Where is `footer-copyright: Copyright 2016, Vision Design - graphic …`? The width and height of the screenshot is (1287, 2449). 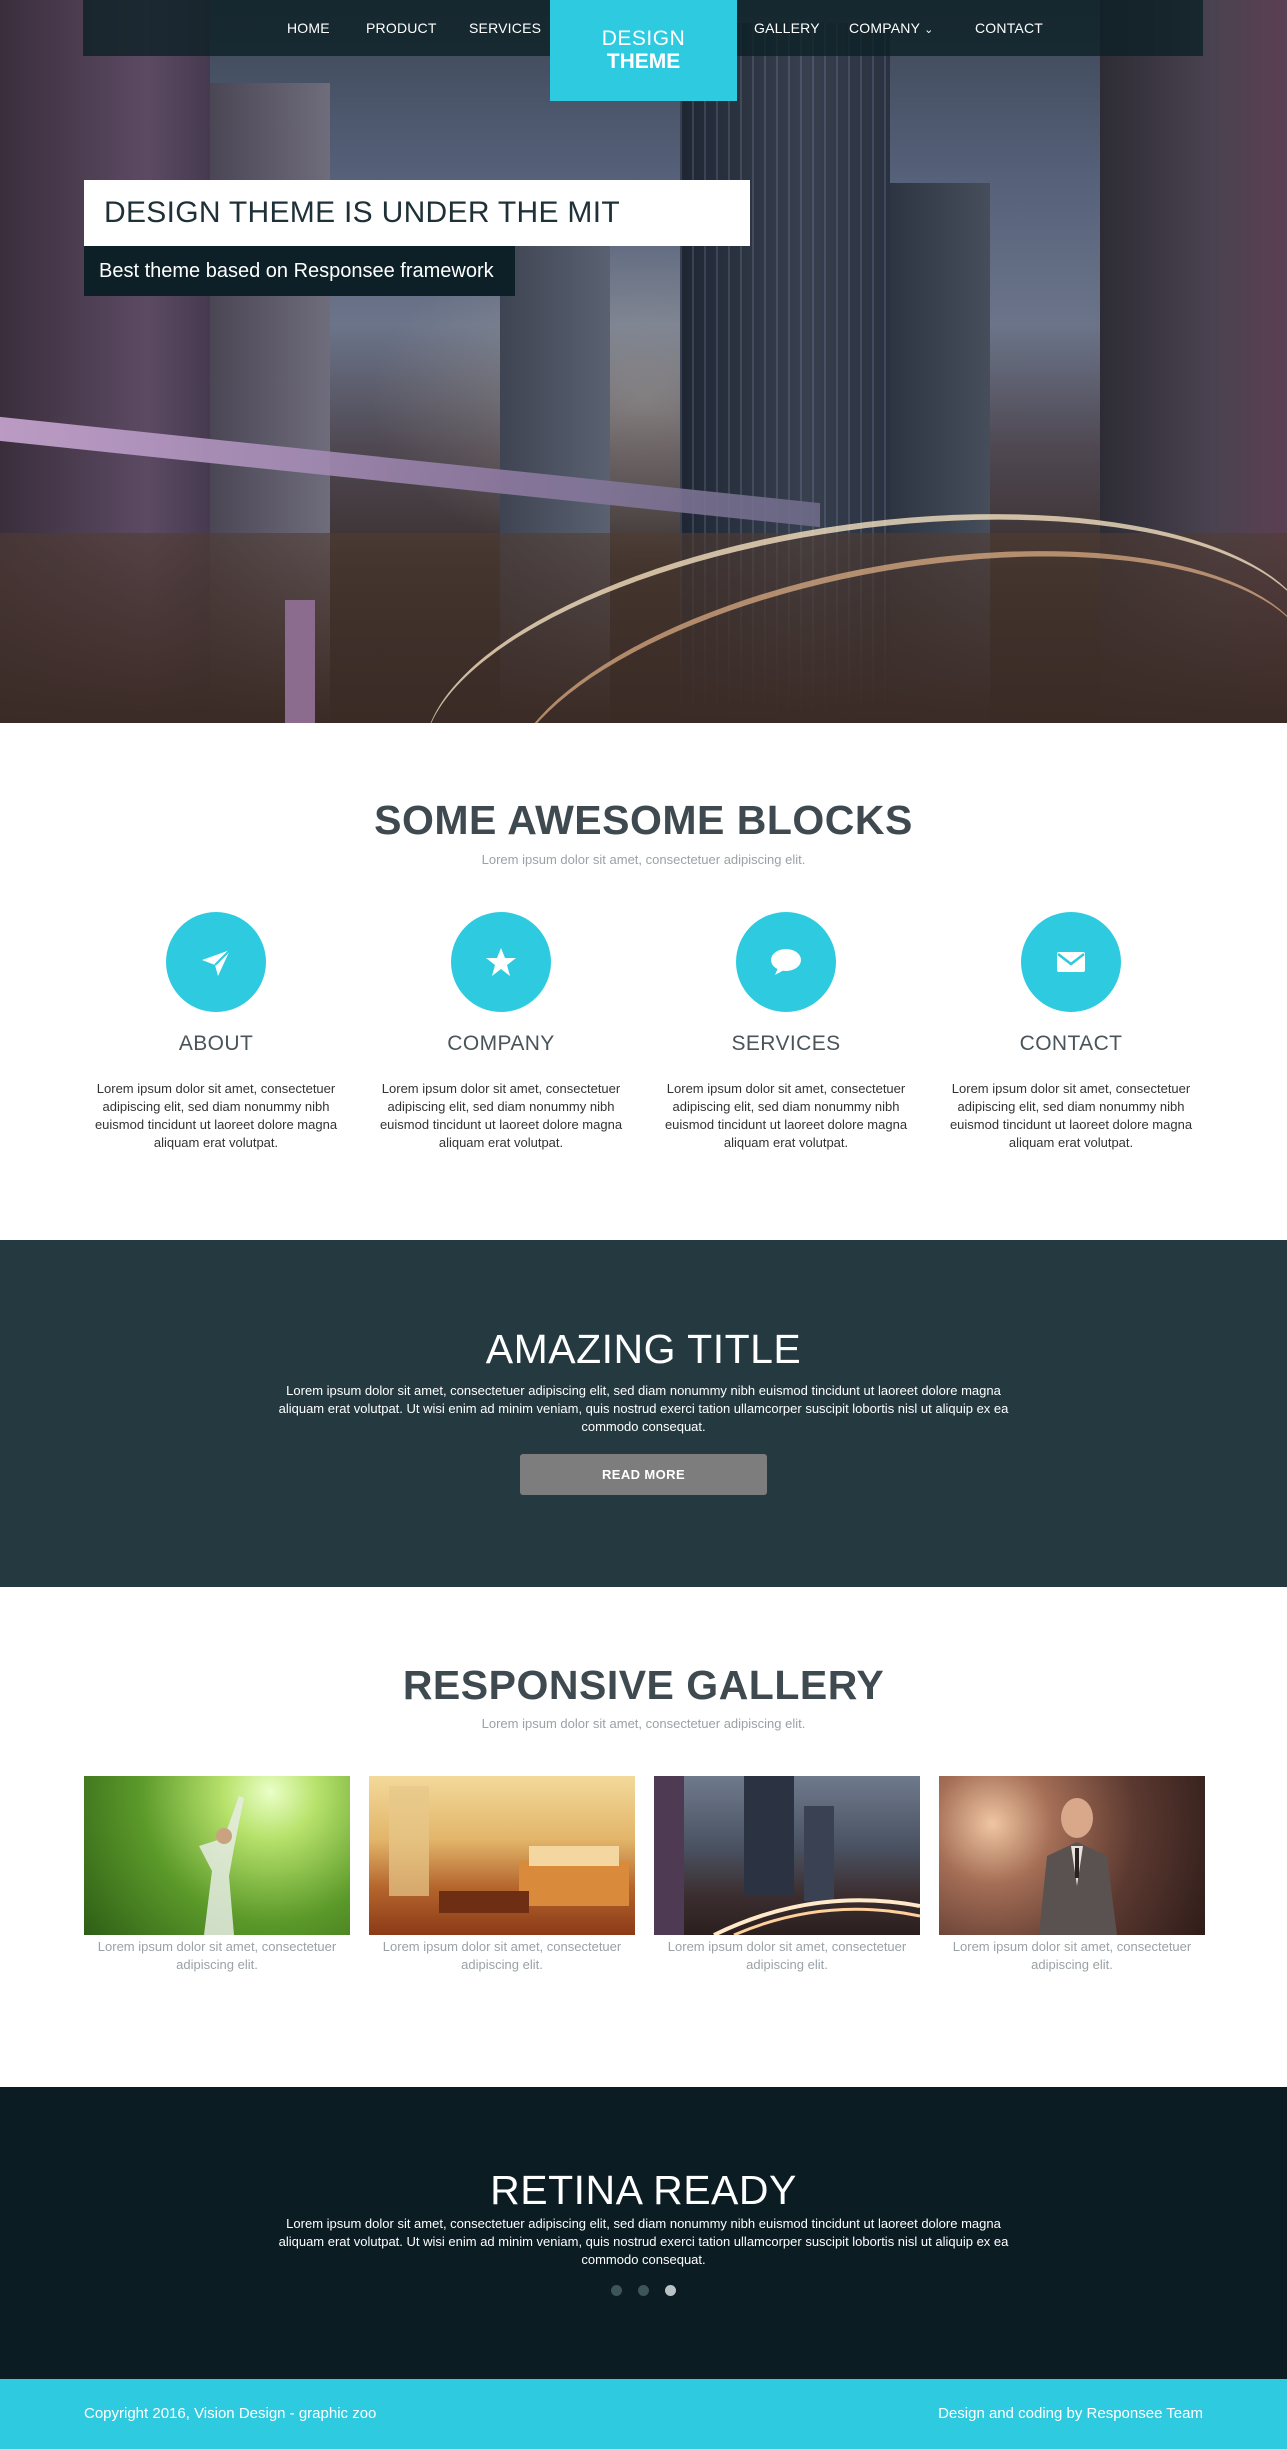
footer-copyright: Copyright 2016, Vision Design - graphic … is located at coordinates (230, 2413).